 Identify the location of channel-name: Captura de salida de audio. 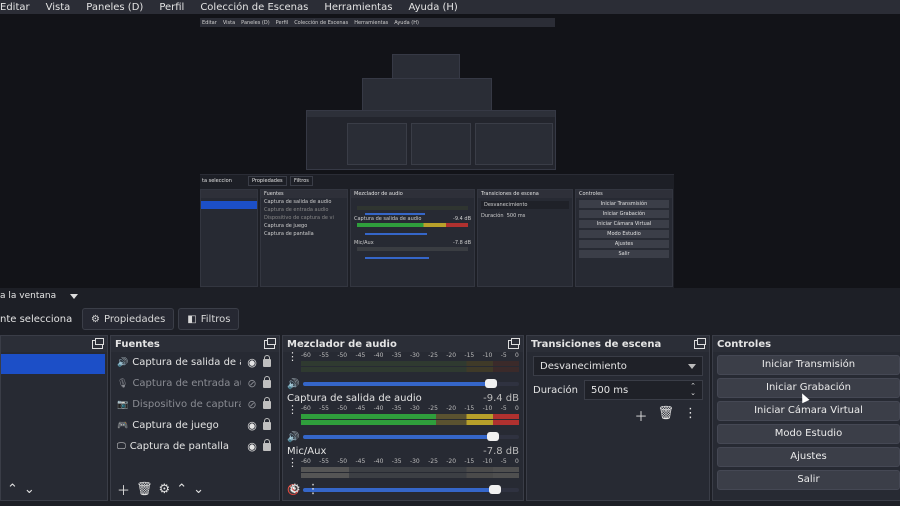
(354, 398).